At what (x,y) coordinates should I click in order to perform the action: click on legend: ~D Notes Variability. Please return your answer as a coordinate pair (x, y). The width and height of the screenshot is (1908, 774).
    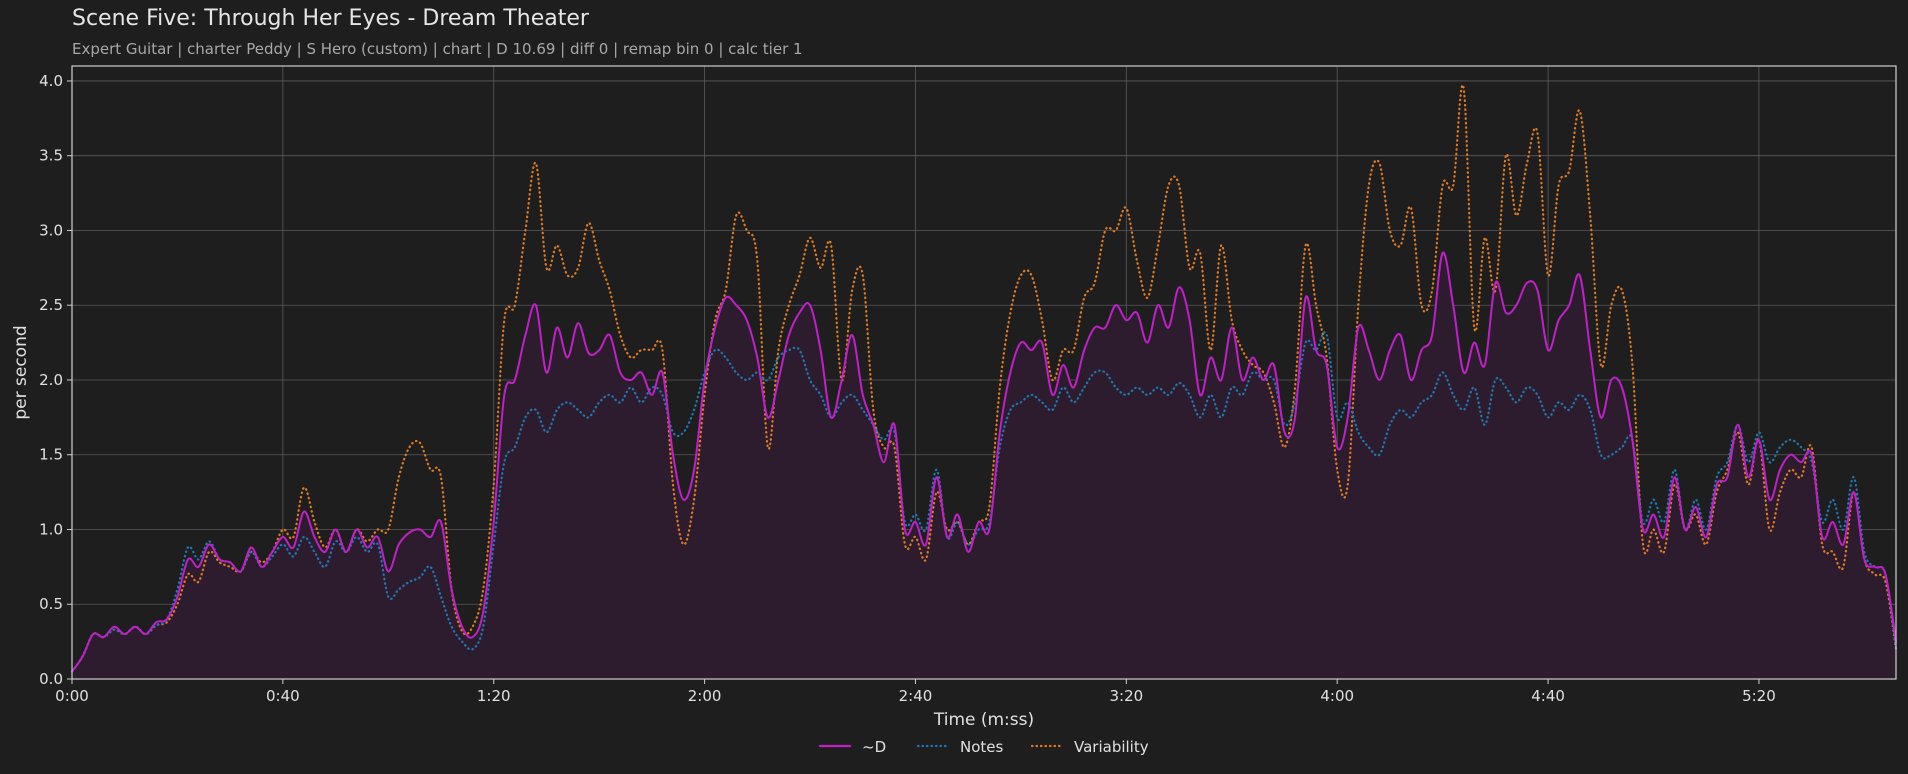
    Looking at the image, I should click on (983, 747).